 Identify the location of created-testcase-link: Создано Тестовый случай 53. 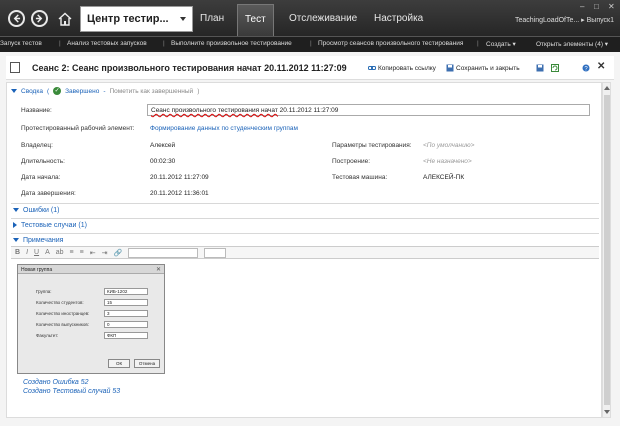
(71, 391).